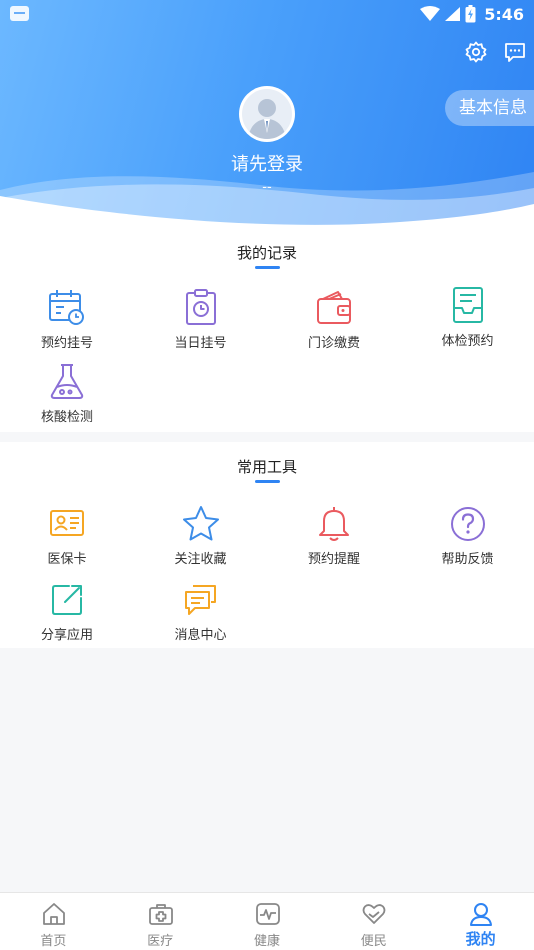 Image resolution: width=534 pixels, height=950 pixels. What do you see at coordinates (66, 635) in the screenshot?
I see `tool-item-label: 分享应用` at bounding box center [66, 635].